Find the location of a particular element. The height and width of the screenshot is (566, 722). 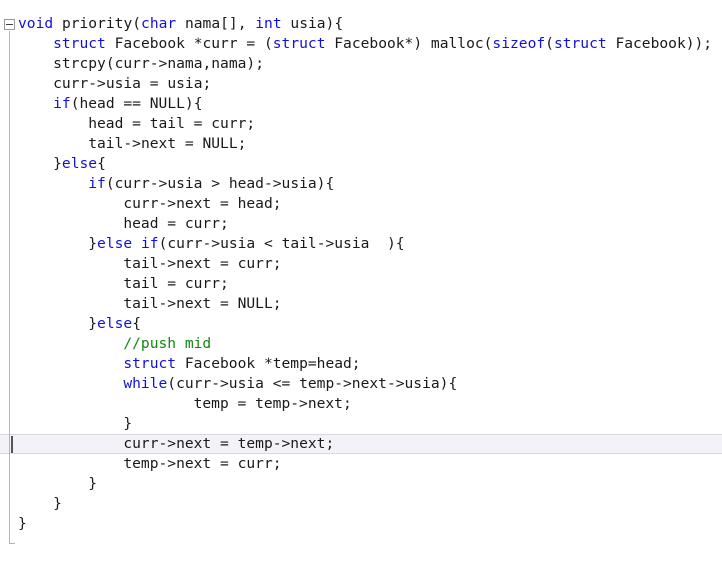

code-text: curr->next = head; is located at coordinates (202, 203).